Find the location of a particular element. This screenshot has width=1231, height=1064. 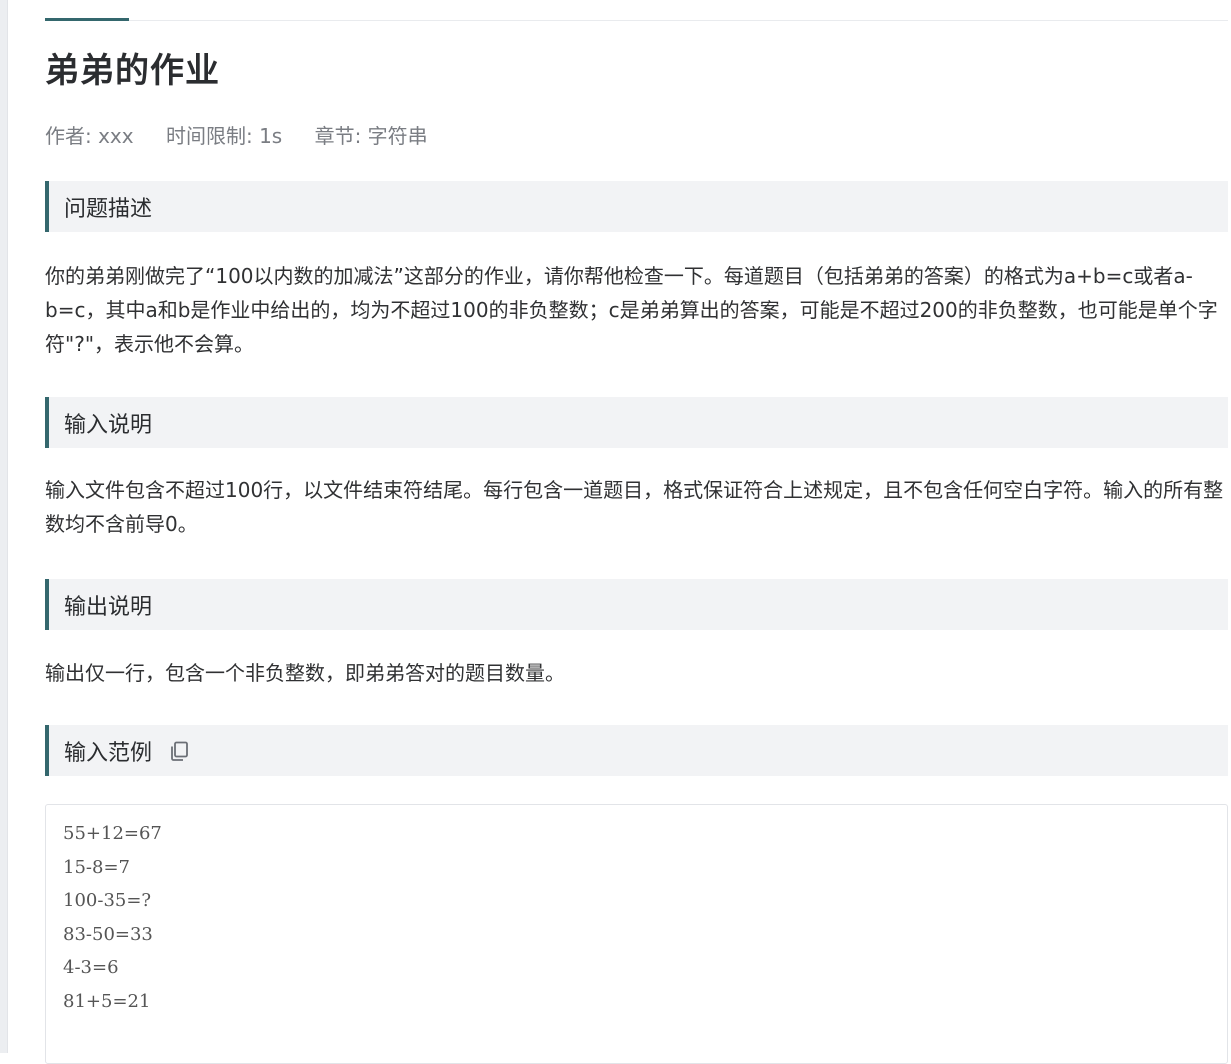

input-header: 输入说明 is located at coordinates (636, 422).